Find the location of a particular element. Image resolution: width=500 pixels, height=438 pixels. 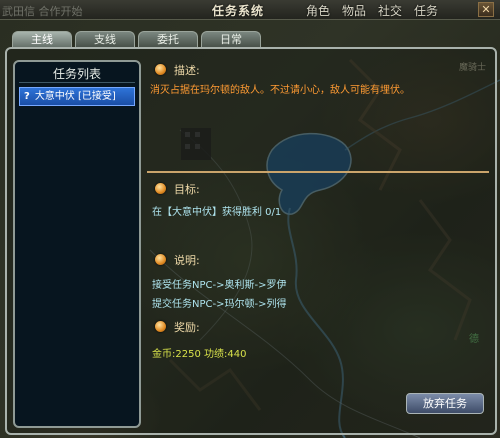

quest-list-title: 任务列表 is located at coordinates (76, 74).